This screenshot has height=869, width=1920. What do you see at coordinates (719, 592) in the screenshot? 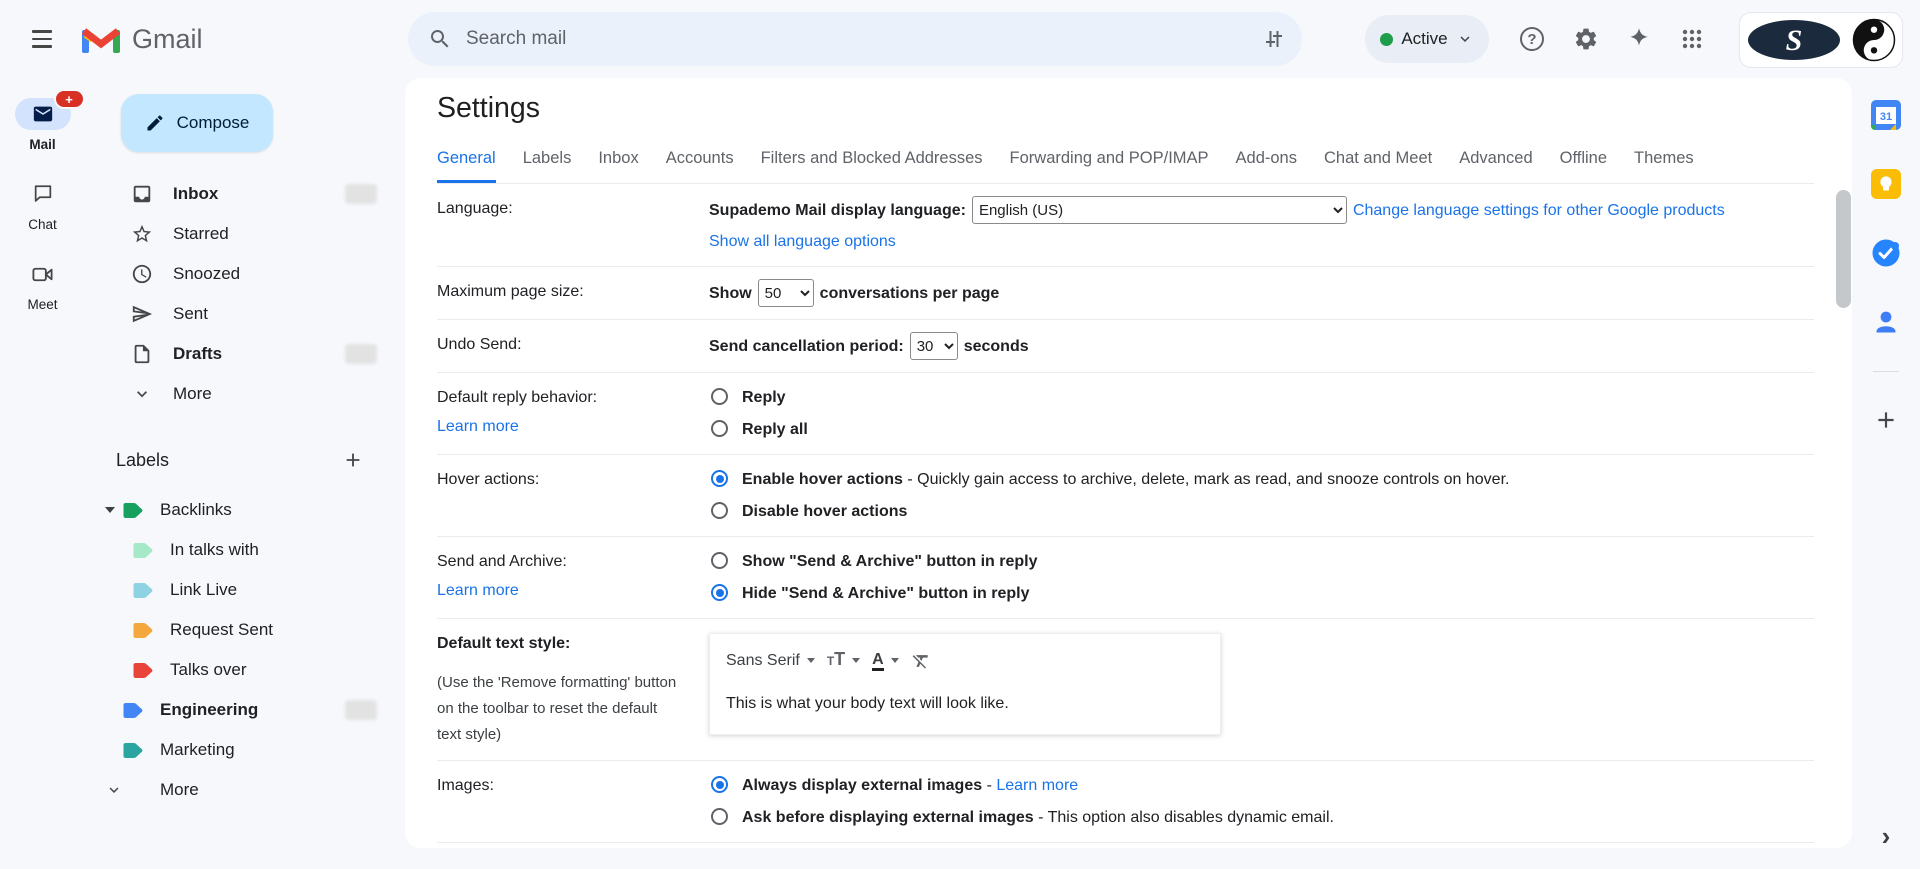
I see `radio-hide-send-archive` at bounding box center [719, 592].